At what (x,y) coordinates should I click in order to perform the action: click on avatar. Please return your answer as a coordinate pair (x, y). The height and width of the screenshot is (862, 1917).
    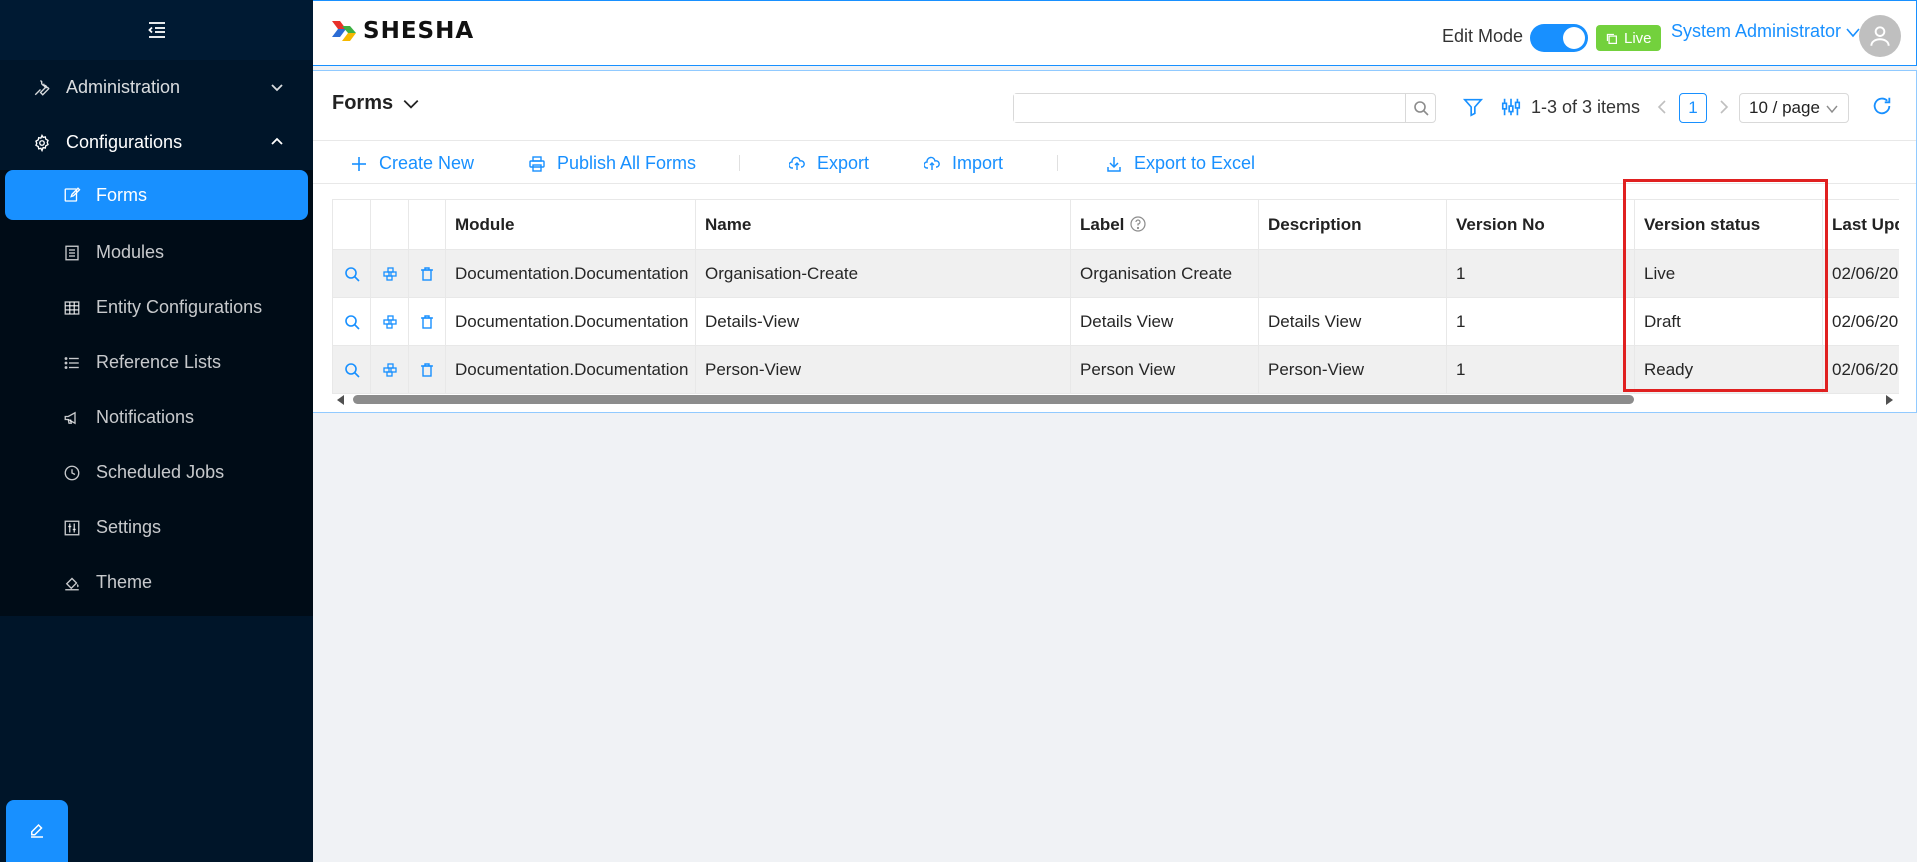
    Looking at the image, I should click on (1880, 36).